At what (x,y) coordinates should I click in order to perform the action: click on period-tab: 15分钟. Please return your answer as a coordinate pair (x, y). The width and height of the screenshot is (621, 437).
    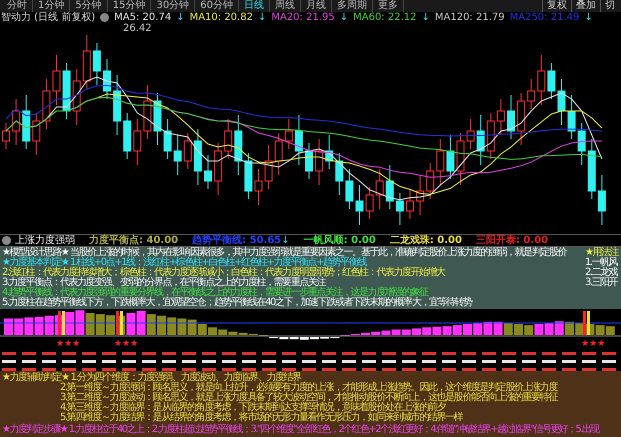
    Looking at the image, I should click on (130, 6).